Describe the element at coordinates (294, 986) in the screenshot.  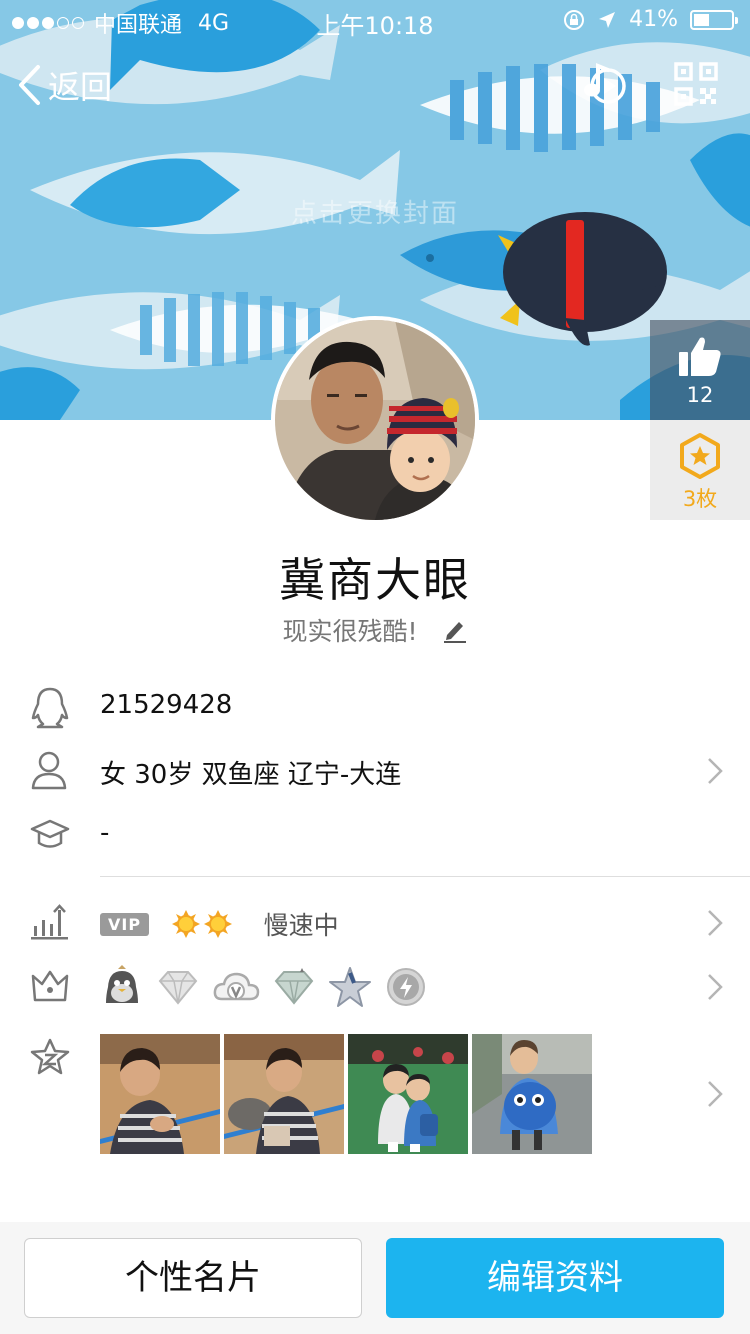
I see `green-diamond-badge-icon` at that location.